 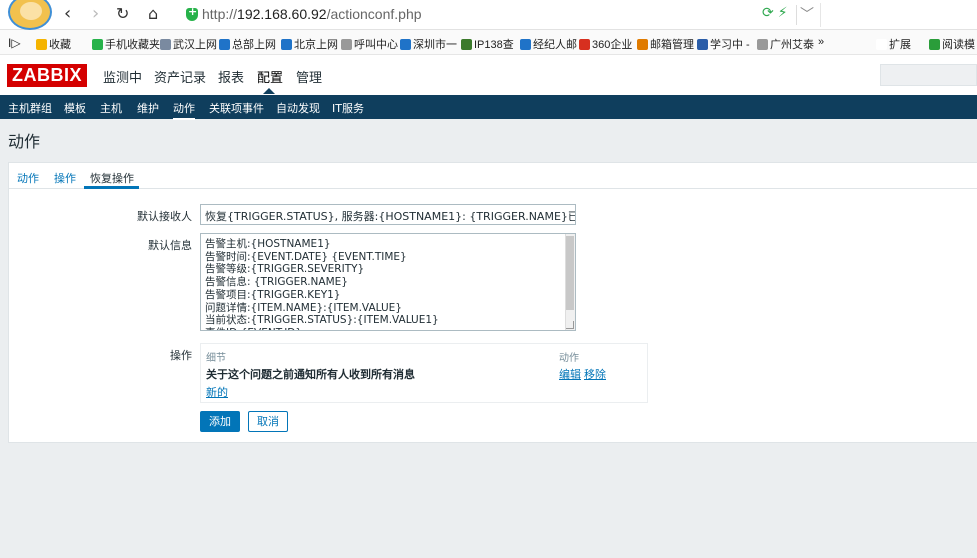 What do you see at coordinates (309, 76) in the screenshot?
I see `menu-administration: 管理` at bounding box center [309, 76].